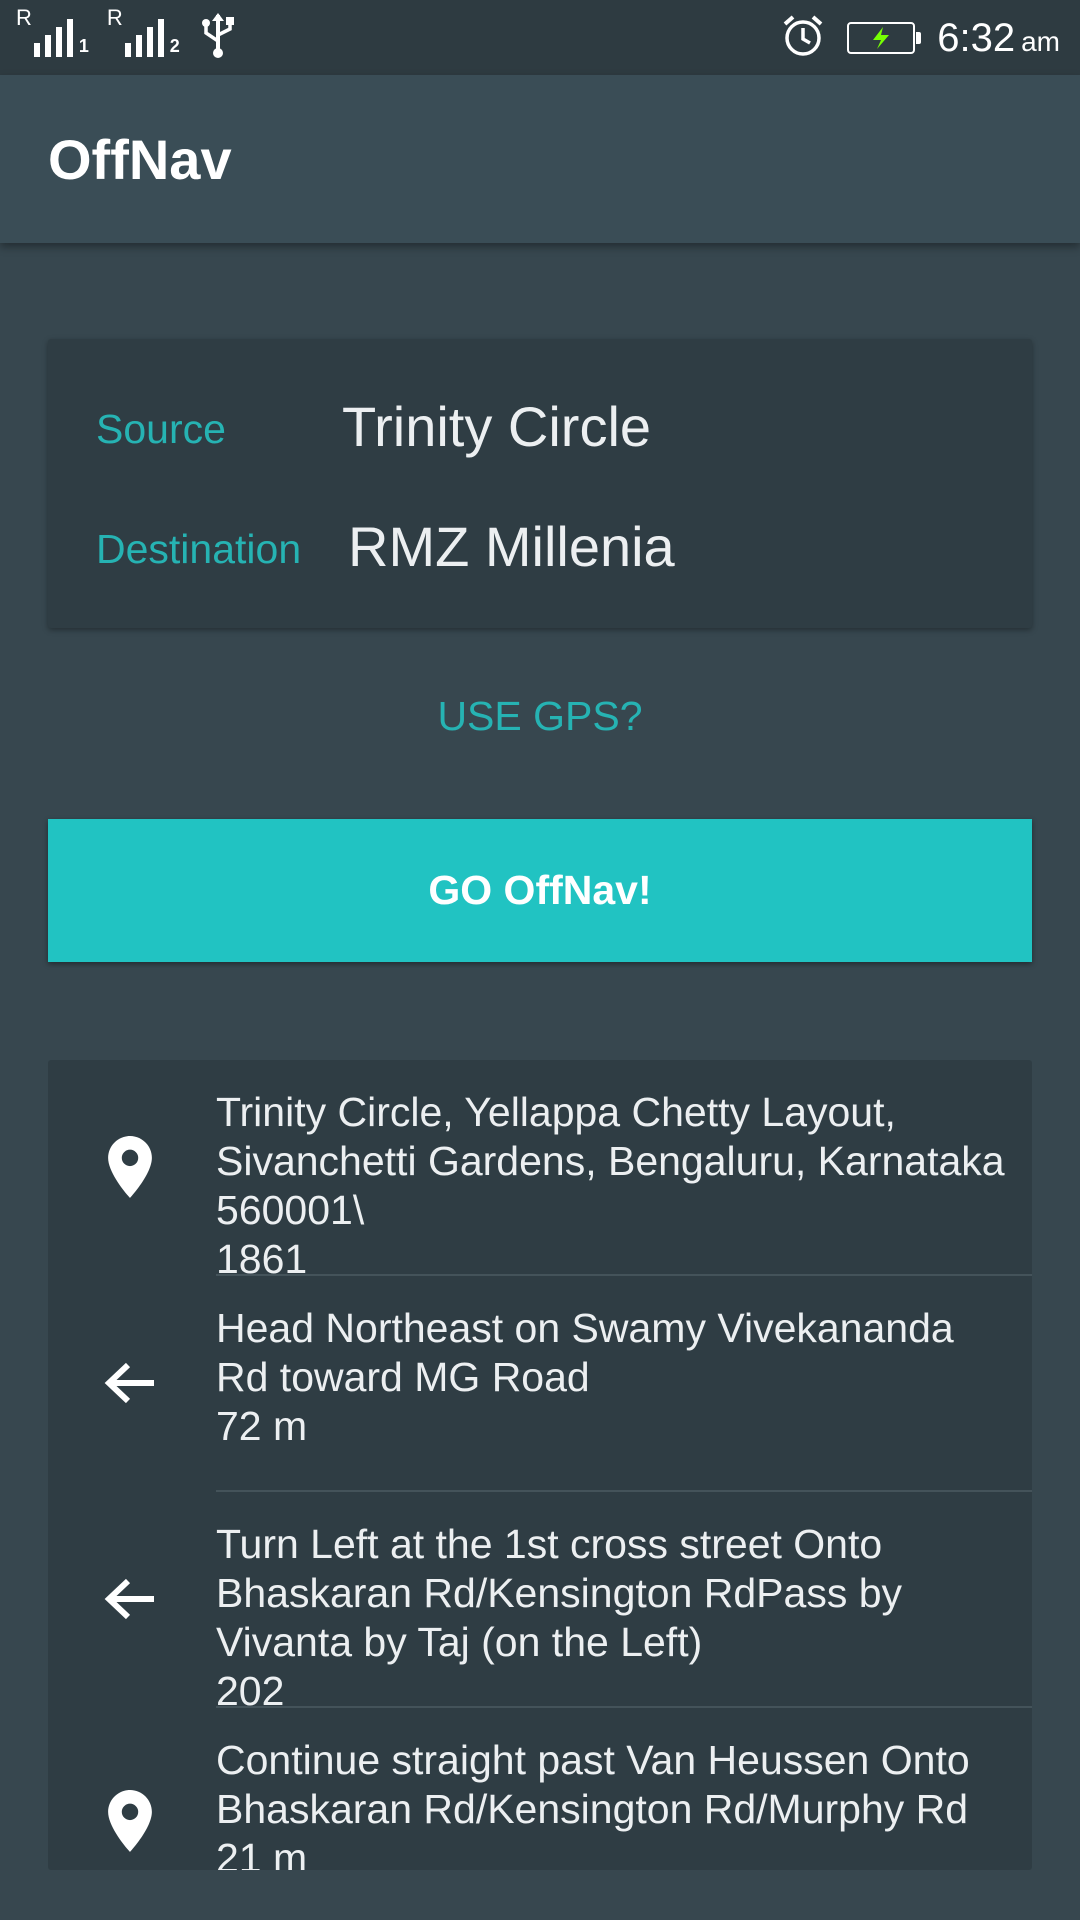  What do you see at coordinates (262, 1426) in the screenshot?
I see `direction-line: 72 m` at bounding box center [262, 1426].